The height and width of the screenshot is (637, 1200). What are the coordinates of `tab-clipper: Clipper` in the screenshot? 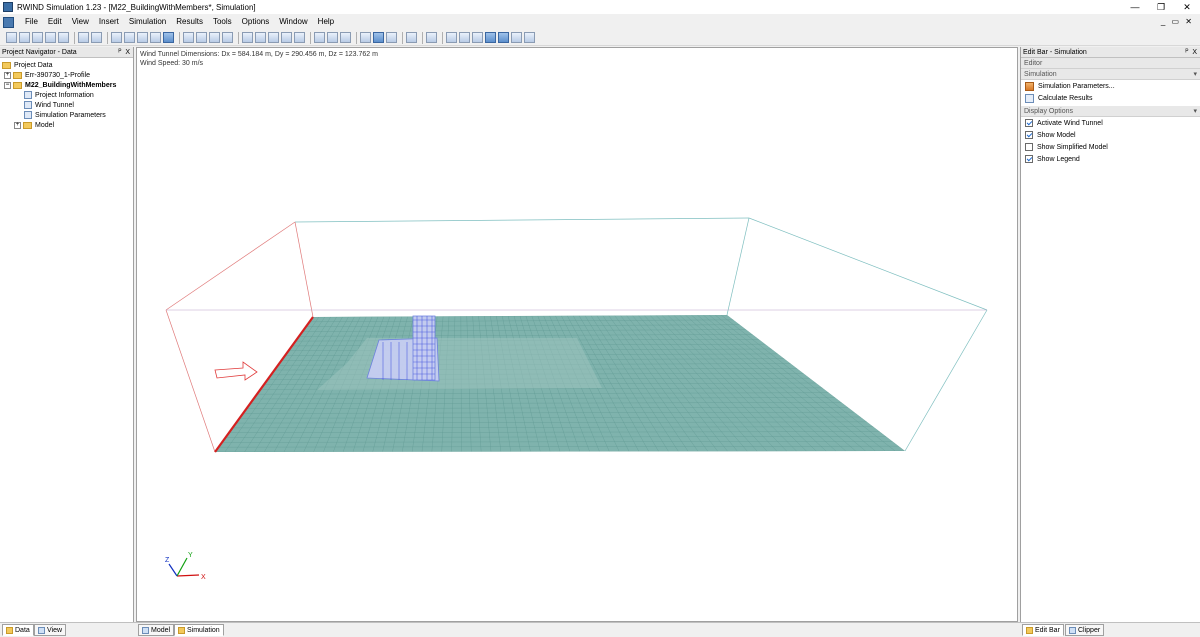 It's located at (1085, 630).